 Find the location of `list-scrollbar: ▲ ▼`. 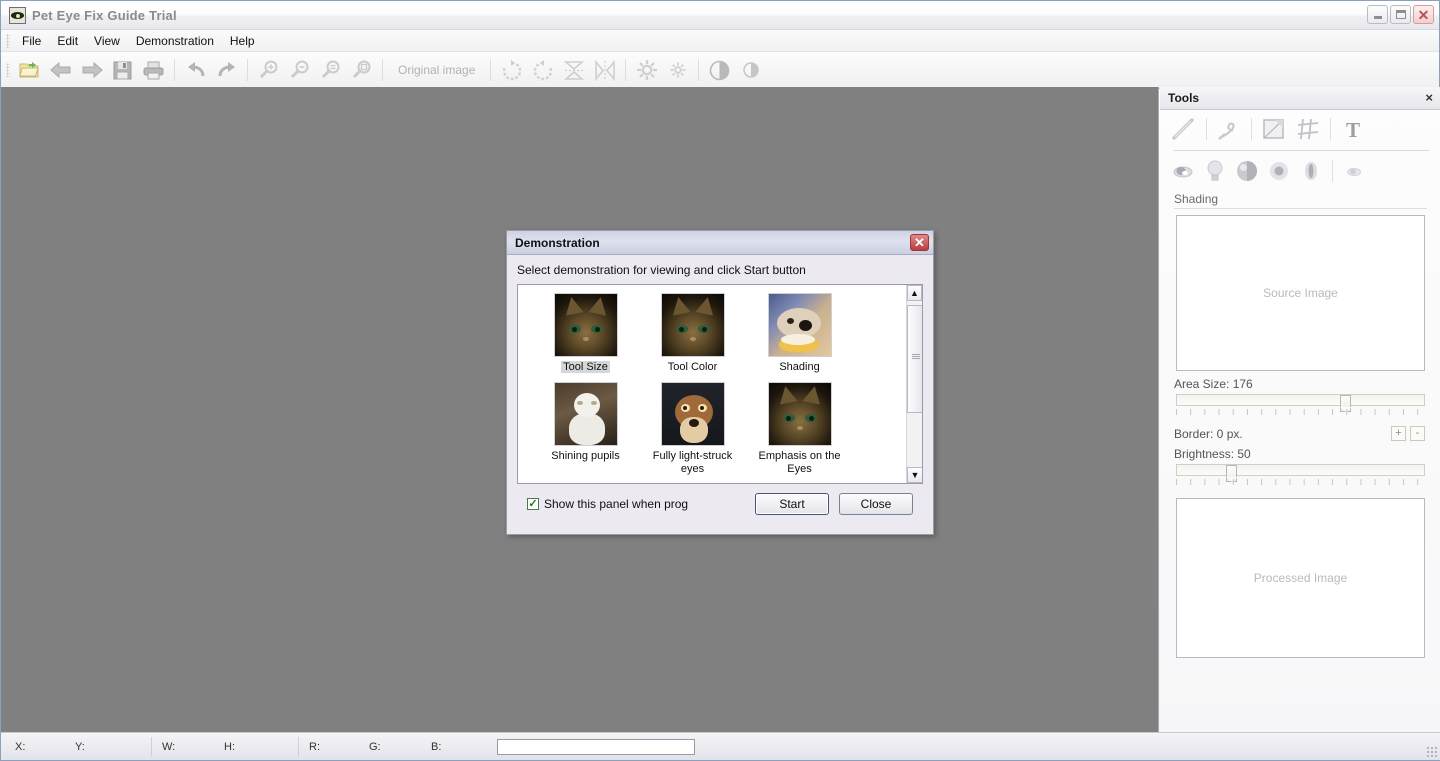

list-scrollbar: ▲ ▼ is located at coordinates (914, 384).